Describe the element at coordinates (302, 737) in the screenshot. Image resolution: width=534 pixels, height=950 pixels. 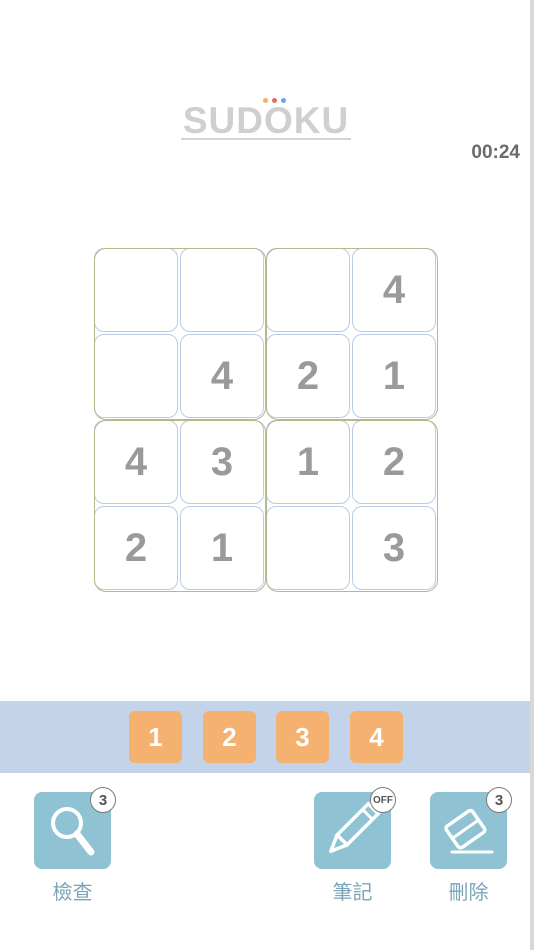
I see `number-button-3: 3` at that location.